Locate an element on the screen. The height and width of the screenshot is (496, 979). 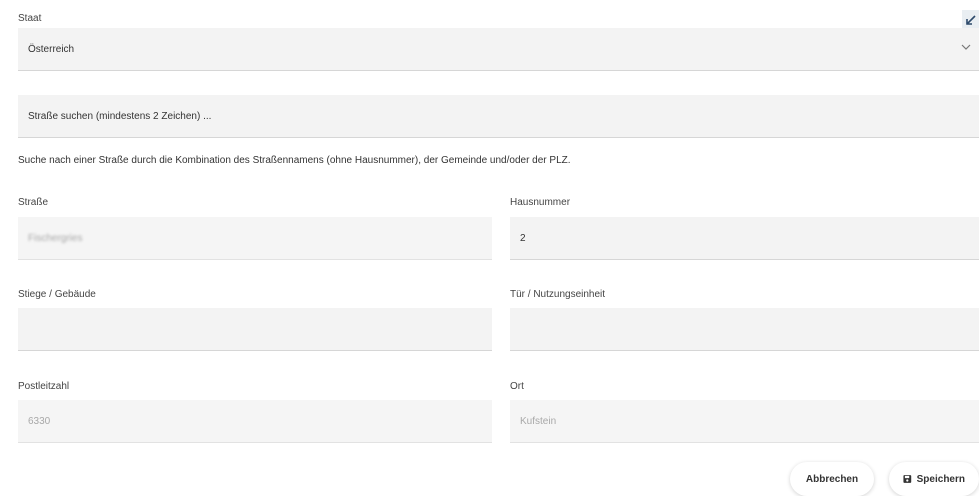
save-button: Speichern is located at coordinates (934, 479).